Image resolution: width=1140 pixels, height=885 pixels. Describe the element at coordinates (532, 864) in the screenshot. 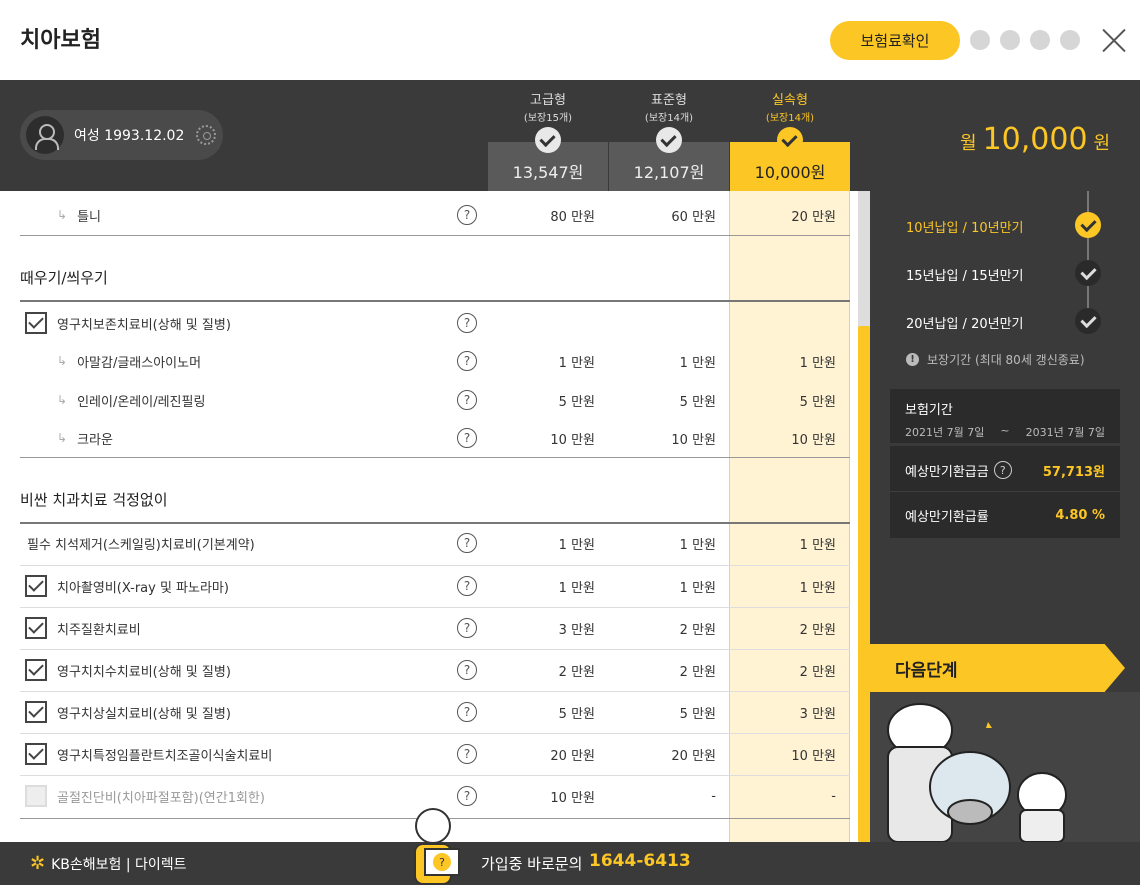

I see `call-label: 가입중 바로문의` at that location.